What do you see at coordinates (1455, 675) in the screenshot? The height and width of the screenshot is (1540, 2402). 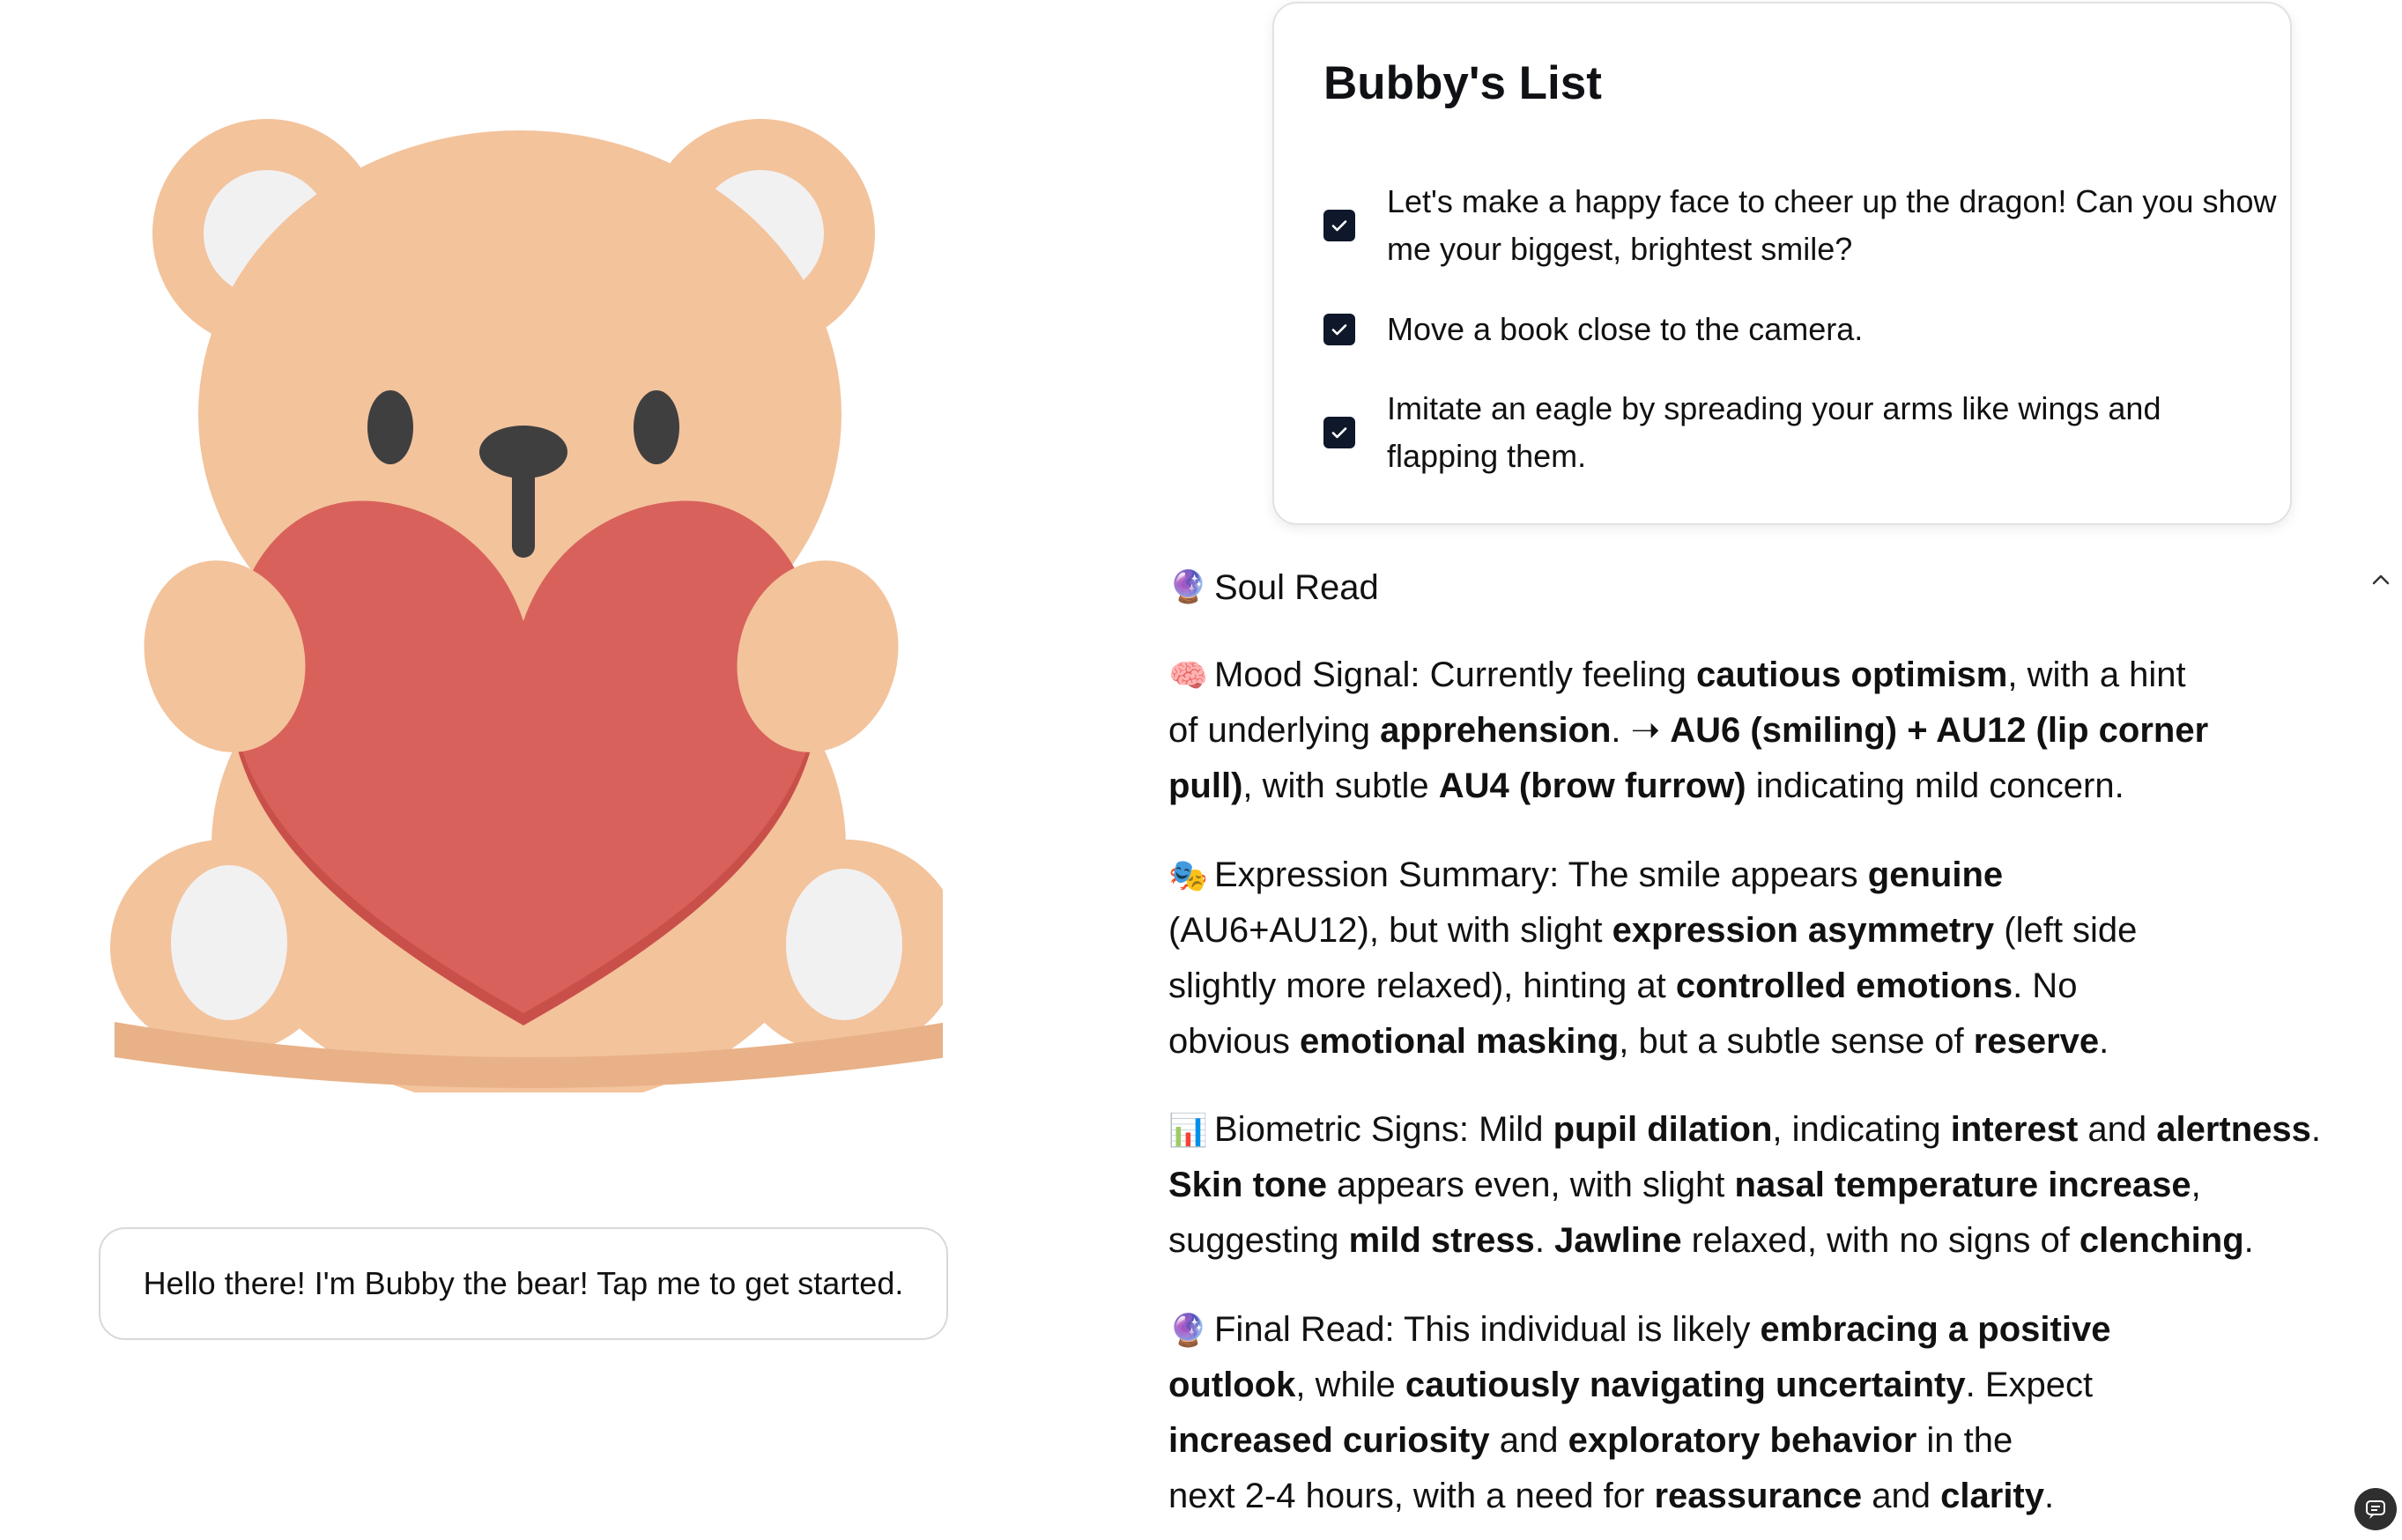 I see `body-text: Mood Signal: Currently feeling` at bounding box center [1455, 675].